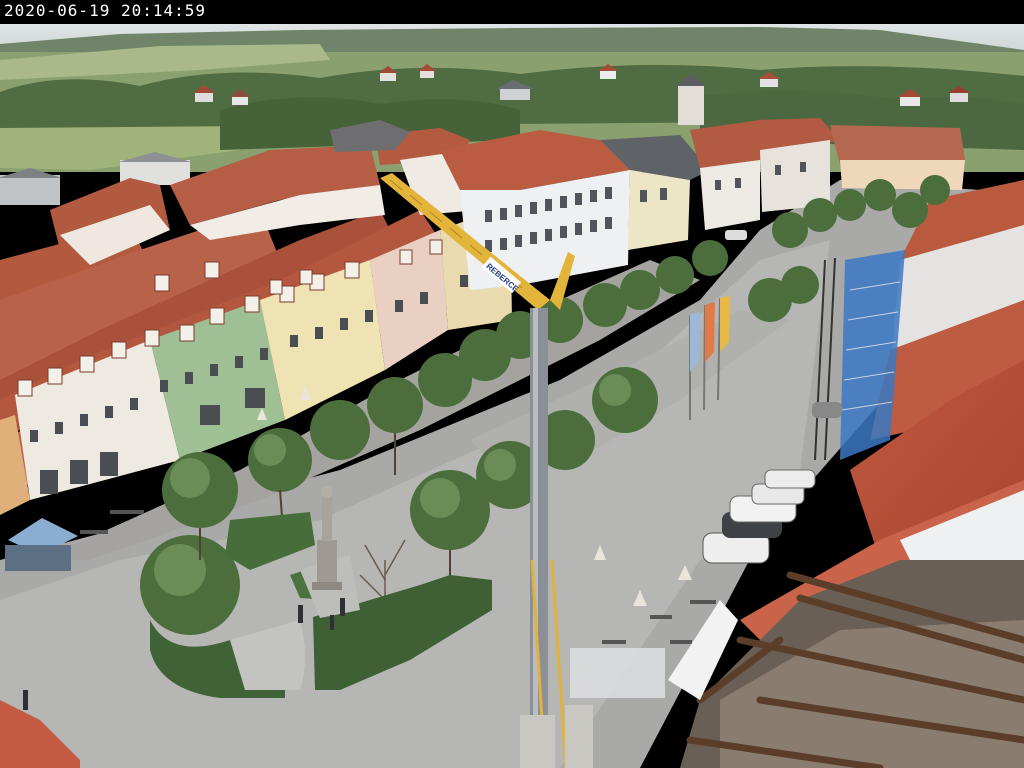 The image size is (1024, 768). Describe the element at coordinates (512, 12) in the screenshot. I see `timestamp-bar: 2020-06-19 20:14:59` at that location.